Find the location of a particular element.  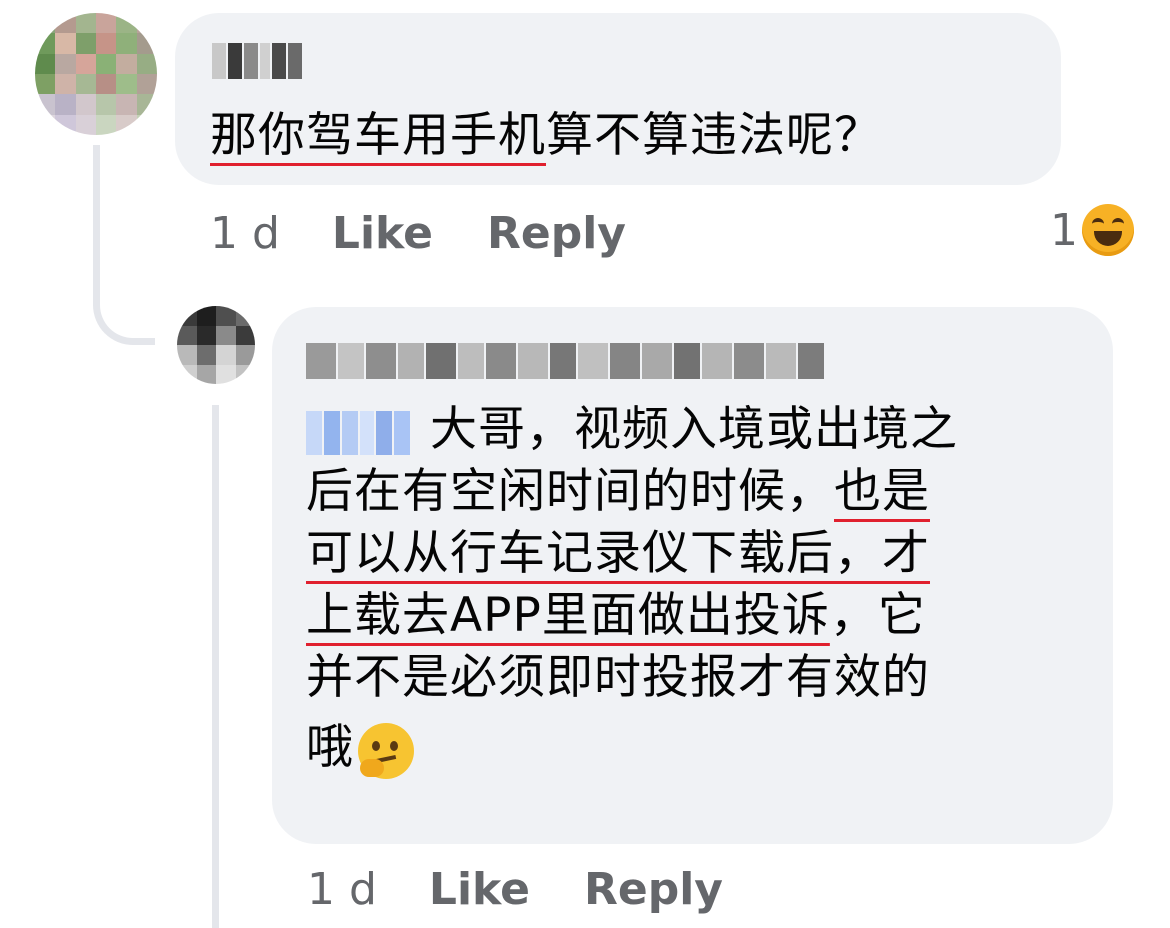

comment-actions-2: 1 d Like Reply is located at coordinates (542, 889).